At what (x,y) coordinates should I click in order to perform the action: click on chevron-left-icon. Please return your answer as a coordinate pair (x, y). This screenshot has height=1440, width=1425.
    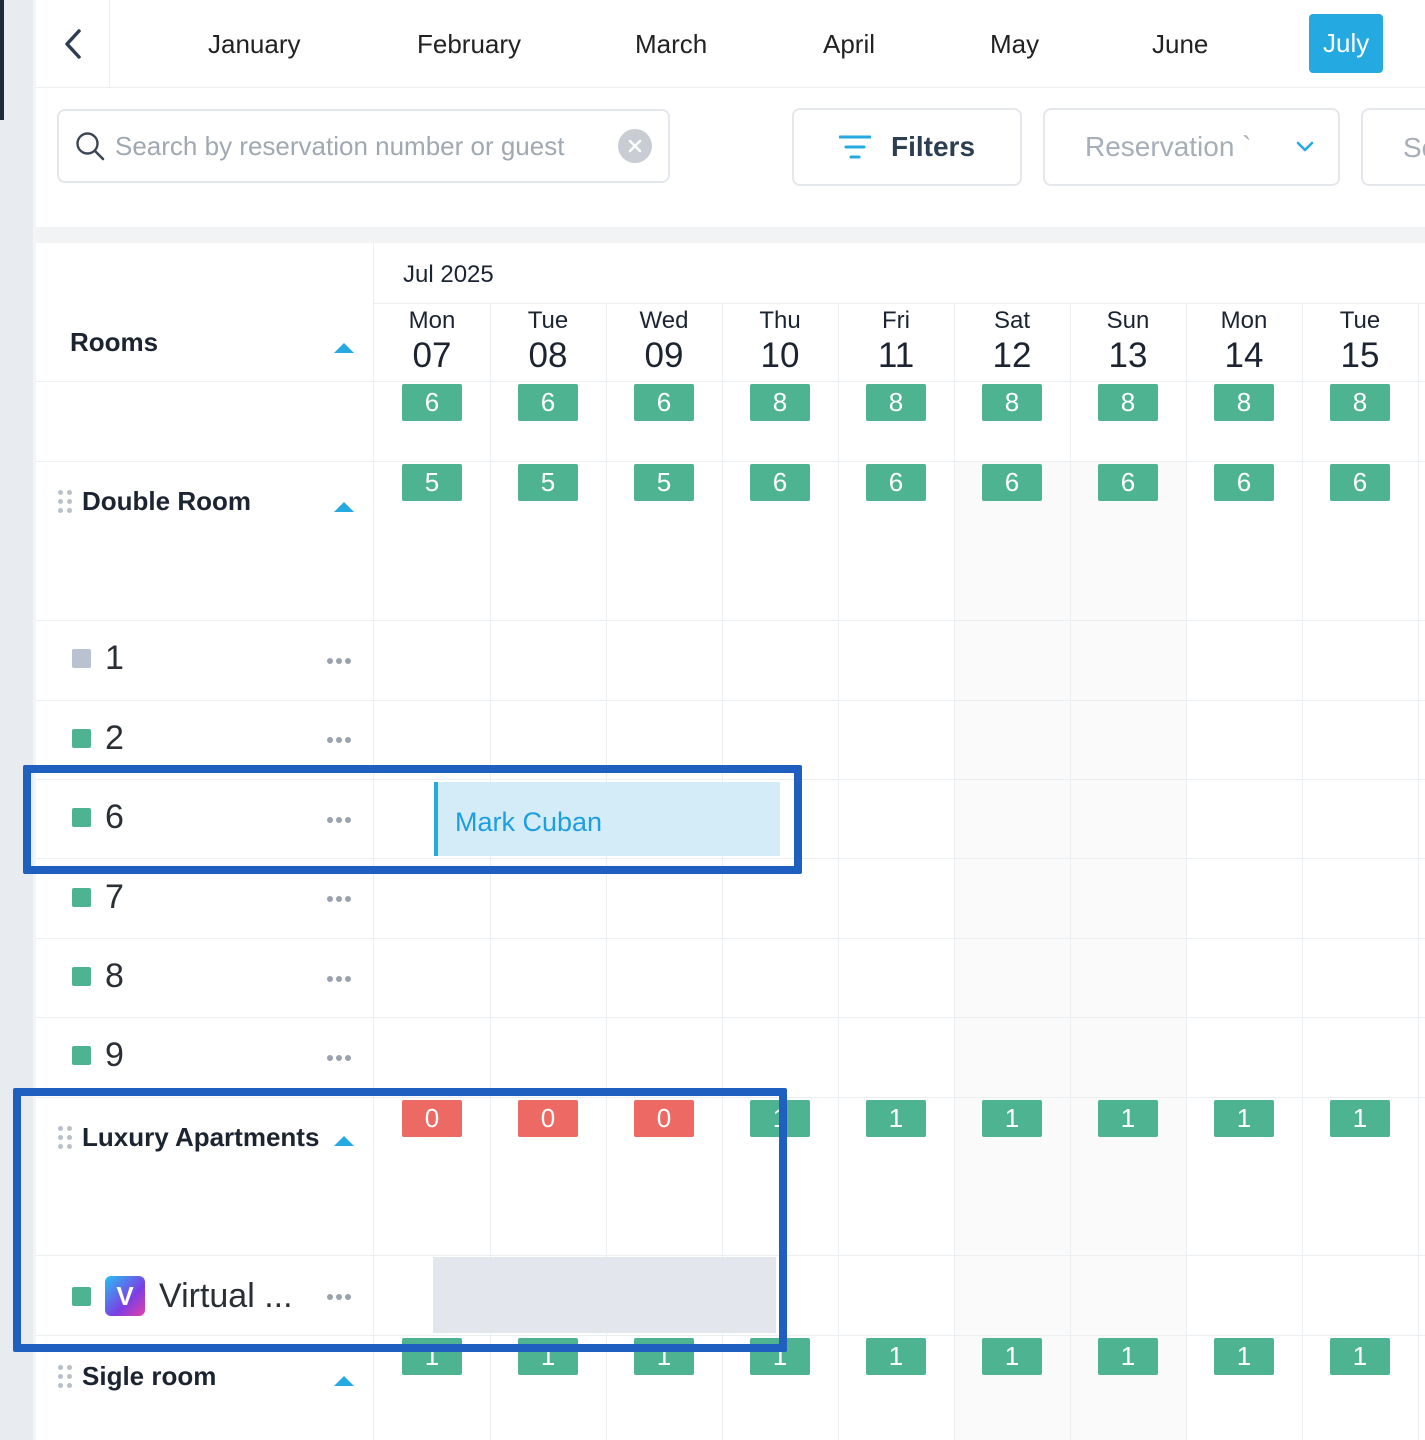
    Looking at the image, I should click on (72, 44).